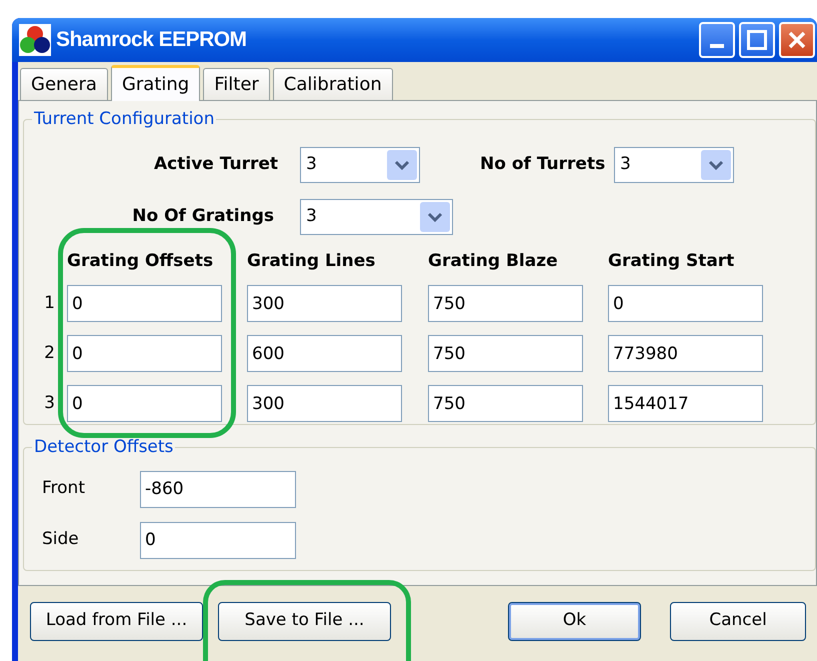 This screenshot has height=661, width=817. I want to click on minimize-icon, so click(717, 46).